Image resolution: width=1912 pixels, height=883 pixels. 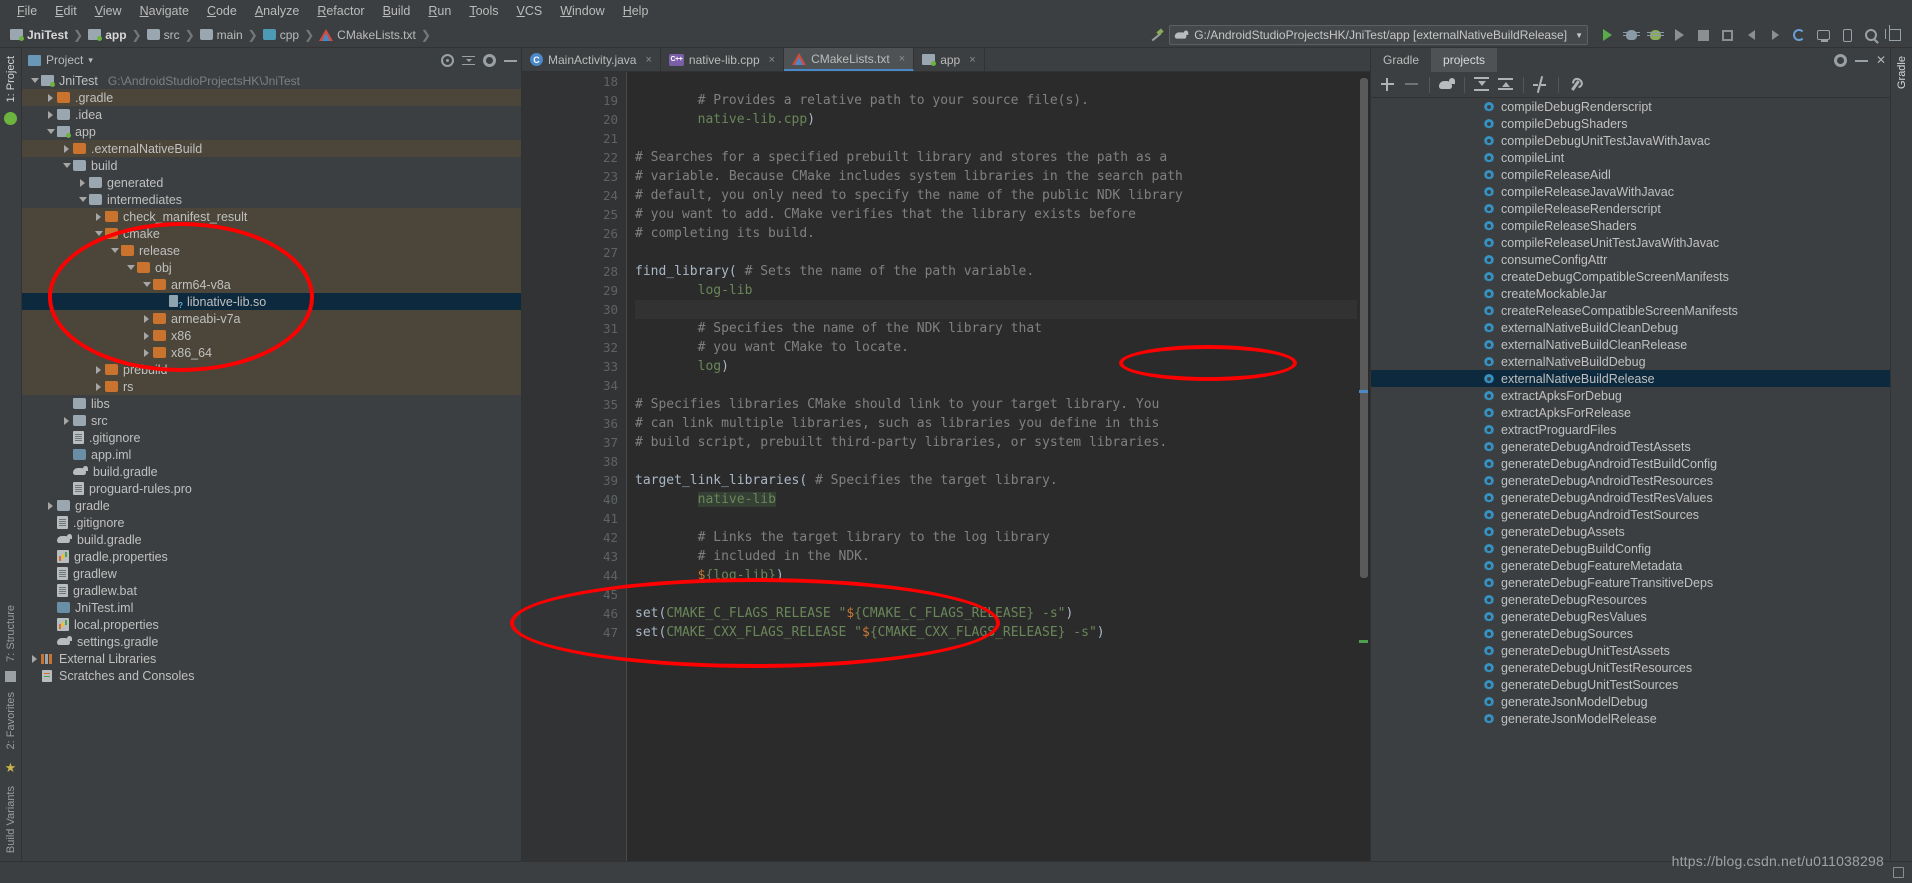 I want to click on tree-item: local.properties, so click(x=271, y=624).